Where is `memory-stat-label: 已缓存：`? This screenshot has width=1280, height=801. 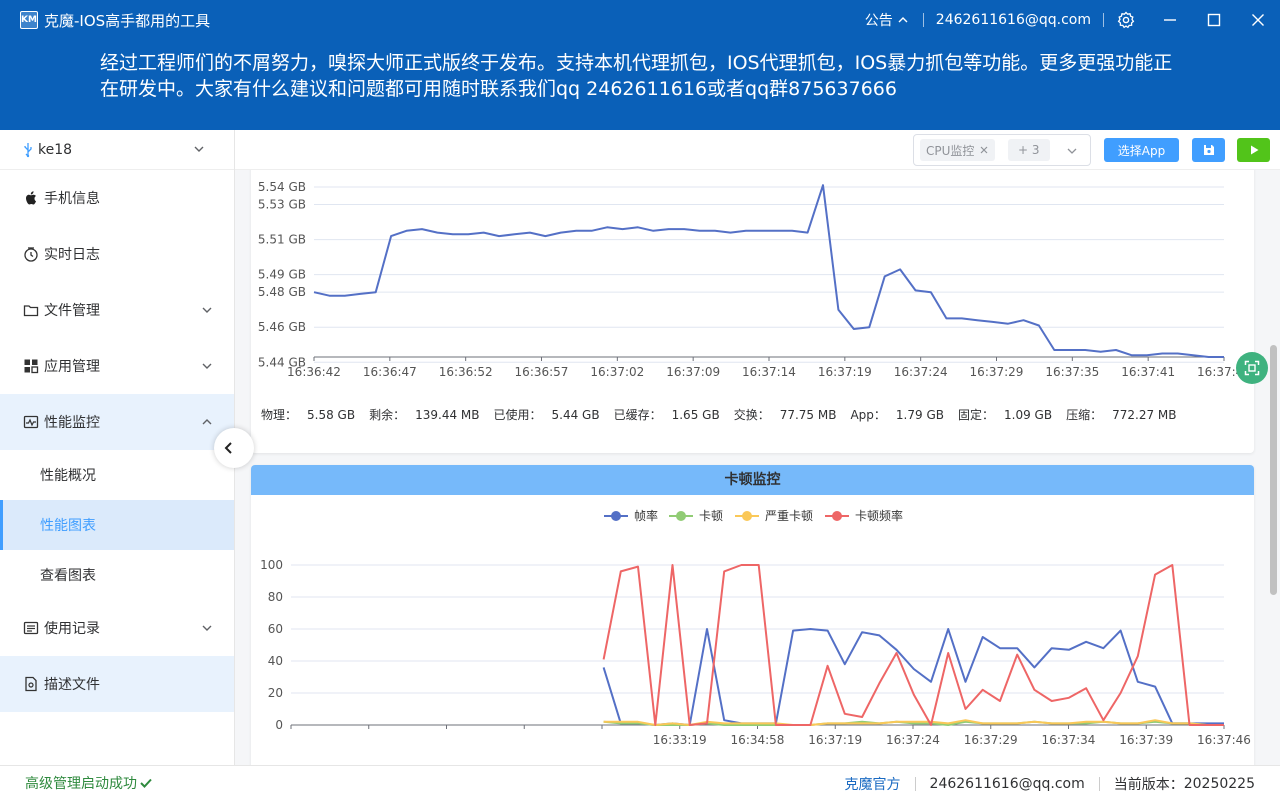 memory-stat-label: 已缓存： is located at coordinates (637, 415).